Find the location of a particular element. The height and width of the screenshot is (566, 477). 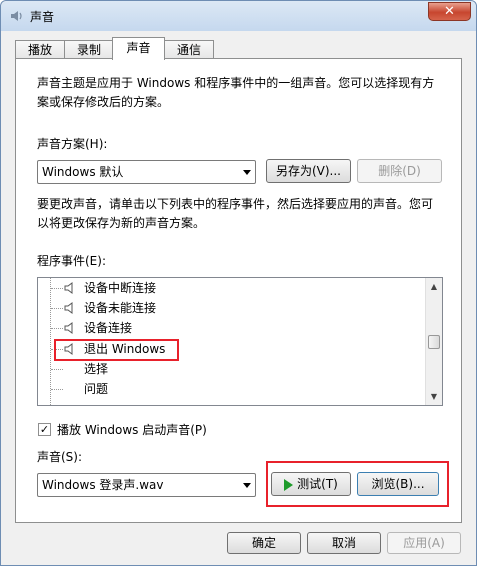

scheme-label: 声音方案(H): is located at coordinates (72, 144).